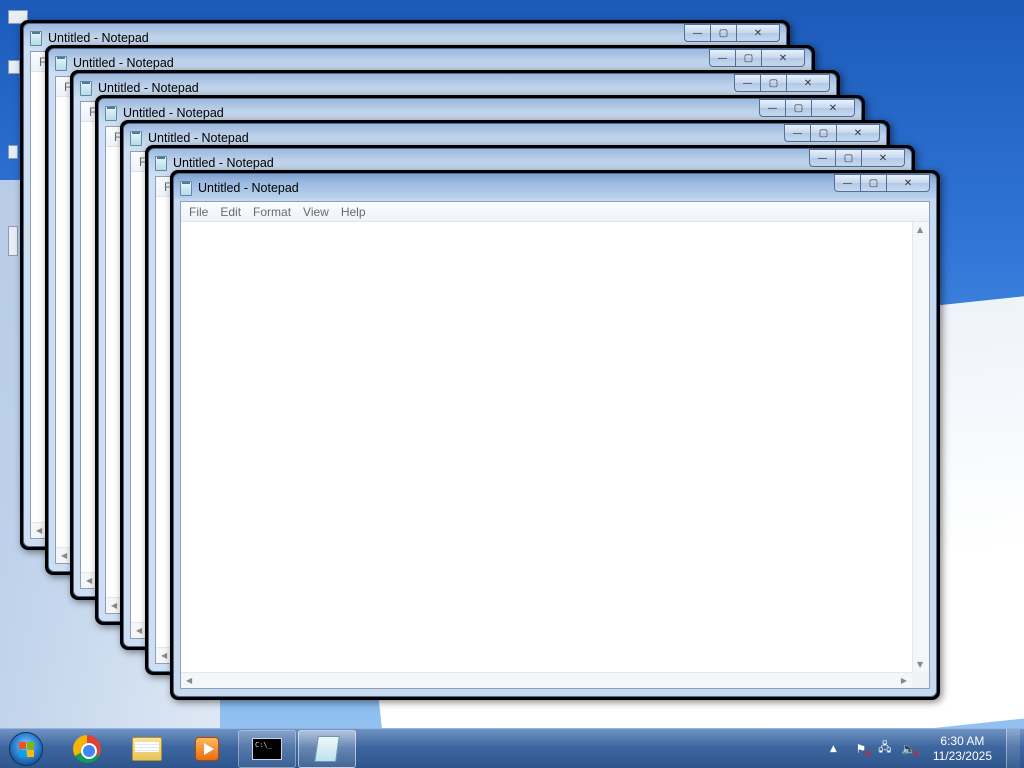 The width and height of the screenshot is (1024, 768). What do you see at coordinates (920, 680) in the screenshot?
I see `scrollbar-corner` at bounding box center [920, 680].